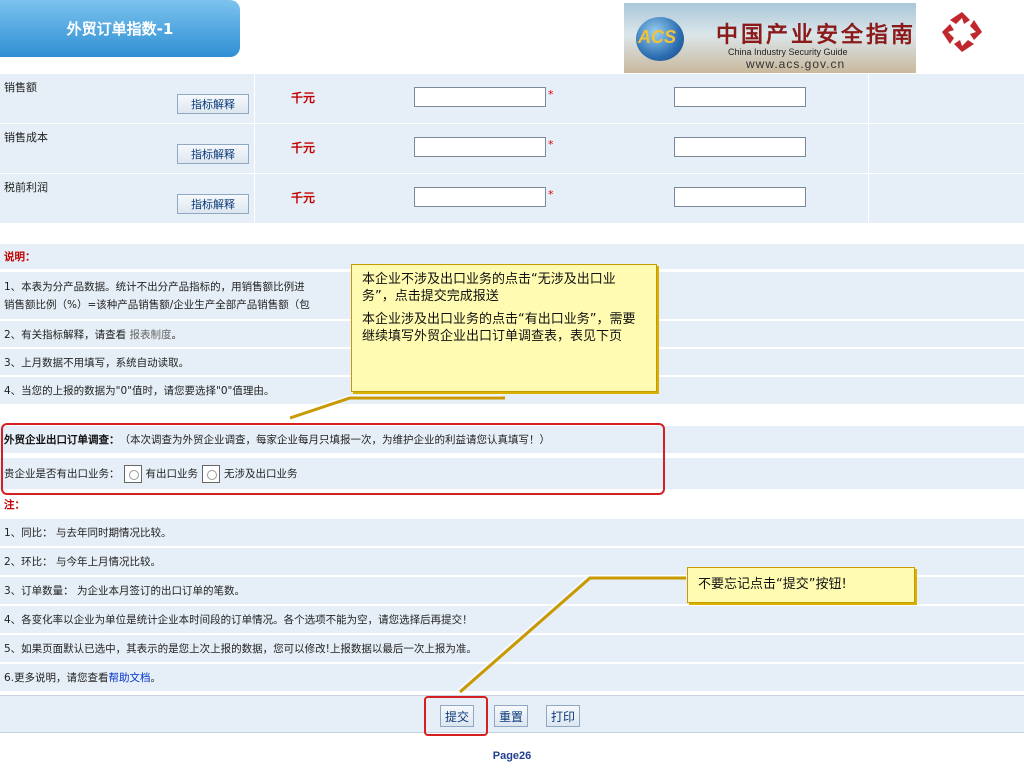  What do you see at coordinates (26, 187) in the screenshot?
I see `metric-label: 税前利润` at bounding box center [26, 187].